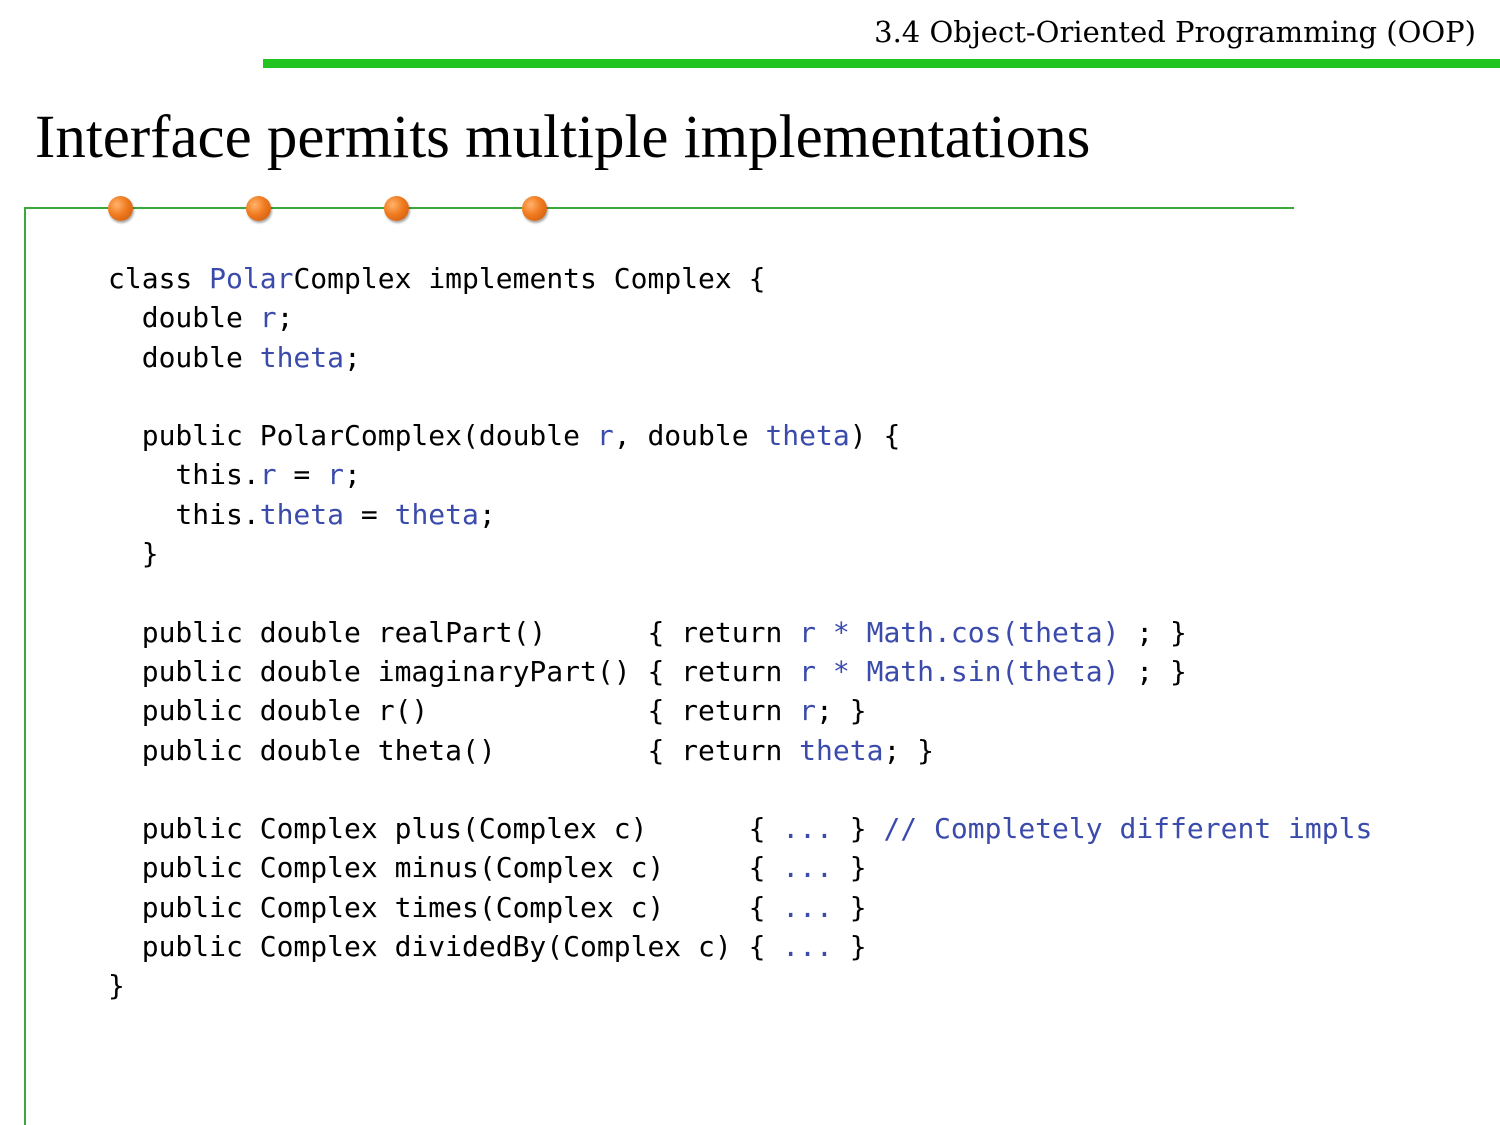 This screenshot has width=1500, height=1125. I want to click on accent-bar, so click(881, 63).